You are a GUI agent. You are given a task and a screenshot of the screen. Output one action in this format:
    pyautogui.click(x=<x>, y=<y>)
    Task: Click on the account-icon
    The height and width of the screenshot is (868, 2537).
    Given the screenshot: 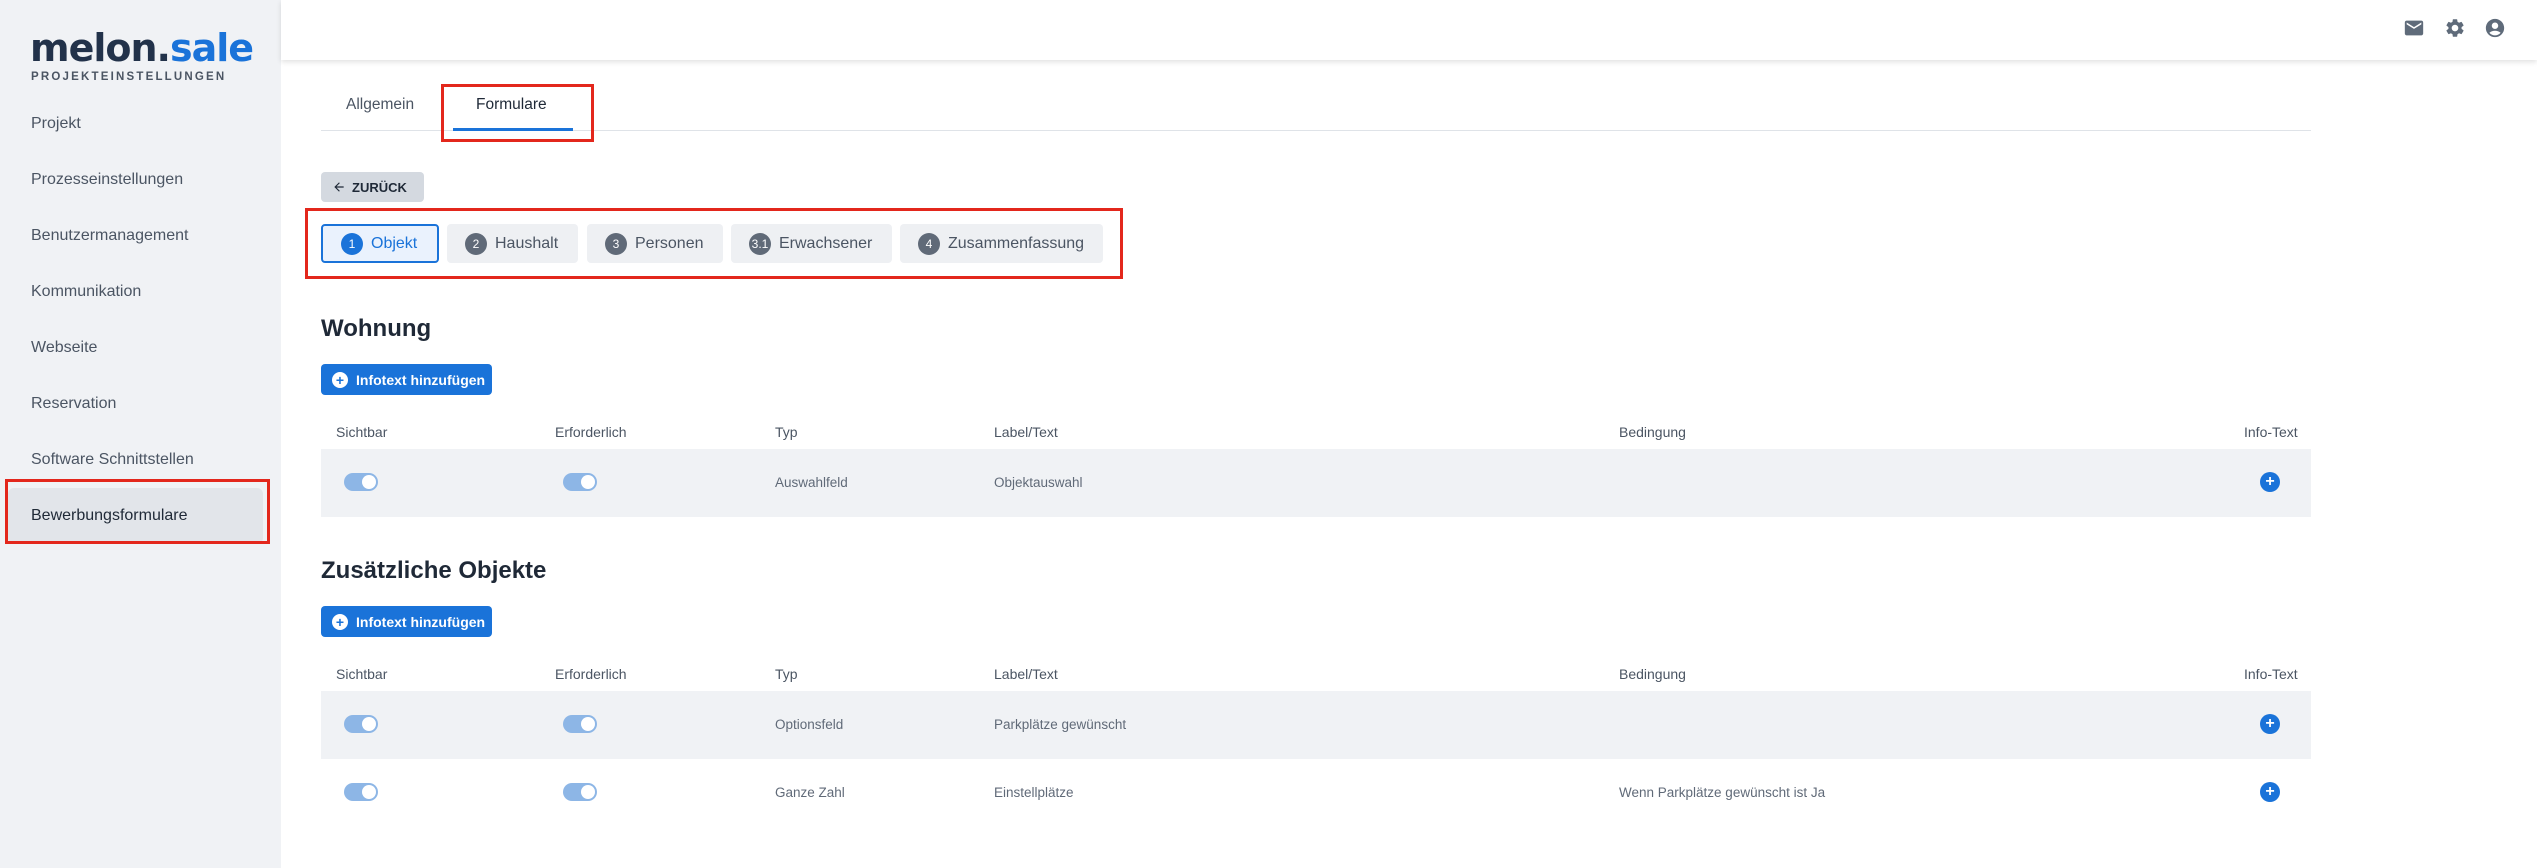 What is the action you would take?
    pyautogui.click(x=2495, y=28)
    